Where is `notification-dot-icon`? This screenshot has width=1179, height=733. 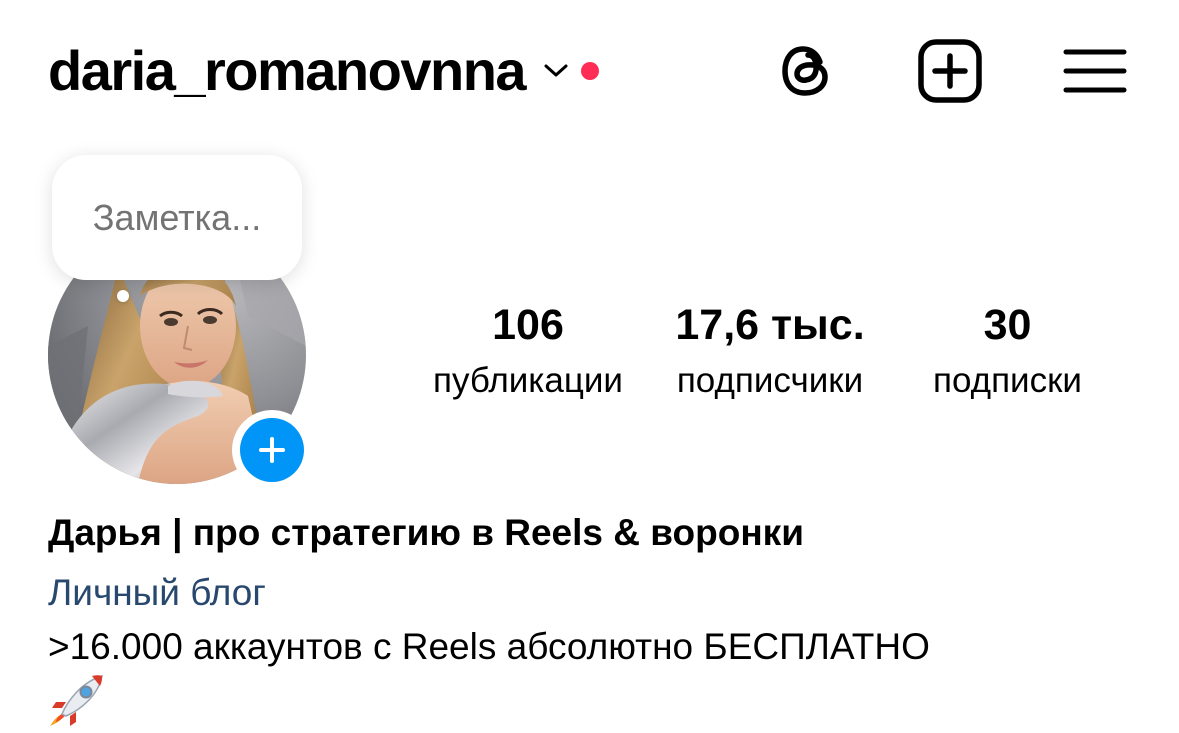 notification-dot-icon is located at coordinates (590, 71).